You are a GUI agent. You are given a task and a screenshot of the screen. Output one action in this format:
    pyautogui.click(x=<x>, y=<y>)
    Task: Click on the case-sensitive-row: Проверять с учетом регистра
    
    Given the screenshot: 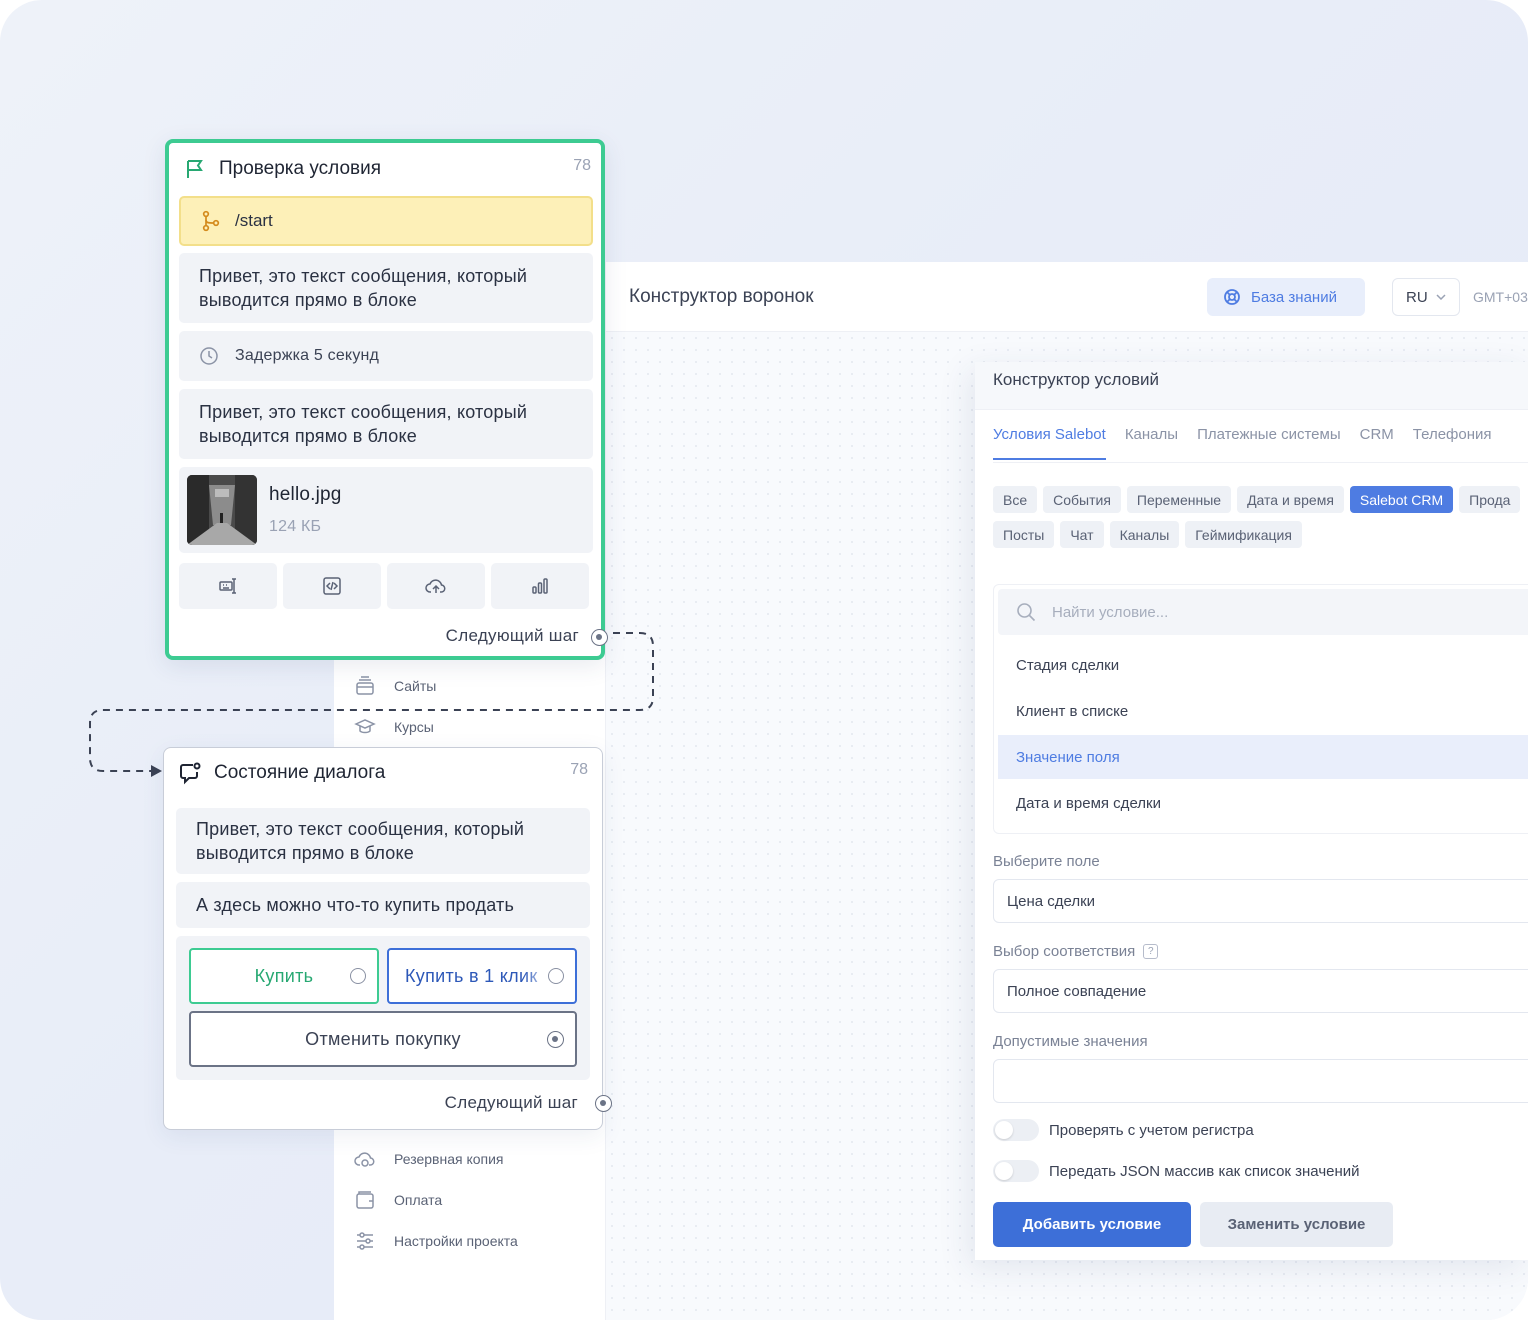 What is the action you would take?
    pyautogui.click(x=1123, y=1130)
    